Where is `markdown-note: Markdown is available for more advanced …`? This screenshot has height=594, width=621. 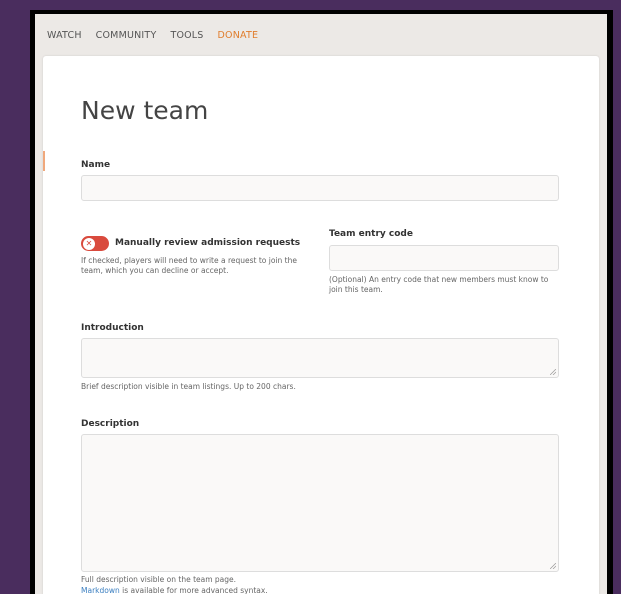 markdown-note: Markdown is available for more advanced … is located at coordinates (174, 590).